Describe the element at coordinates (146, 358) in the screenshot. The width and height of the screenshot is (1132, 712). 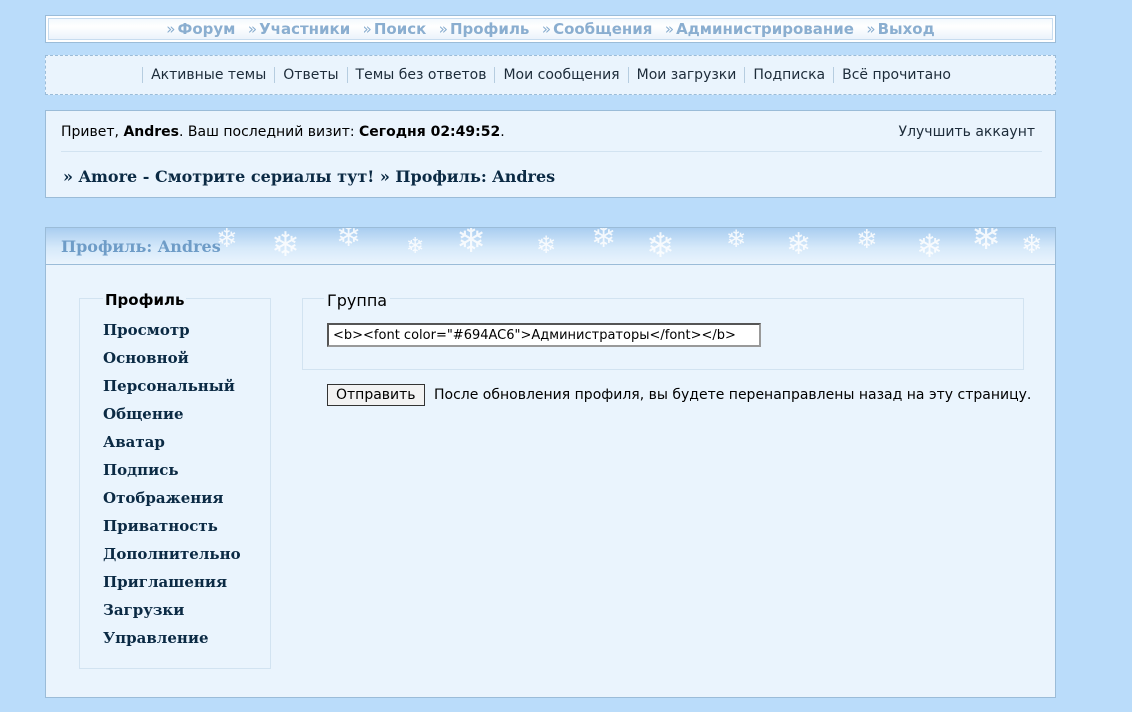
I see `menu-item-basic: Основной` at that location.